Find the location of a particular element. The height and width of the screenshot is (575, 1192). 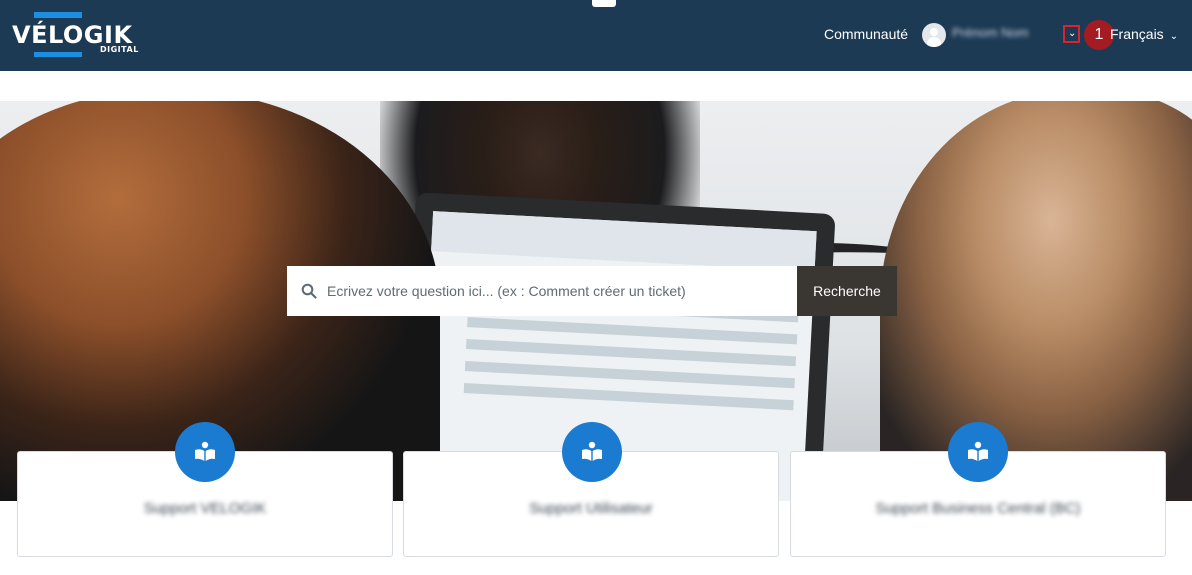

user-name-label: Prénom Nom is located at coordinates (1007, 34).